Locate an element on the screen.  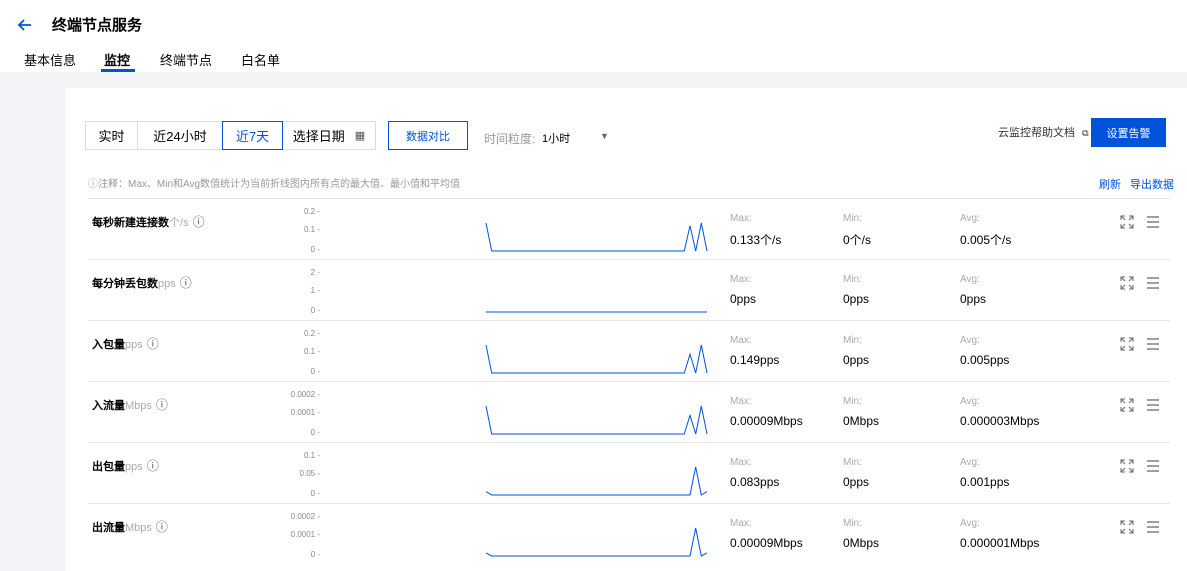
page-header: 终端节点服务 基本信息 监控 终端节点 白名单 is located at coordinates (593, 36).